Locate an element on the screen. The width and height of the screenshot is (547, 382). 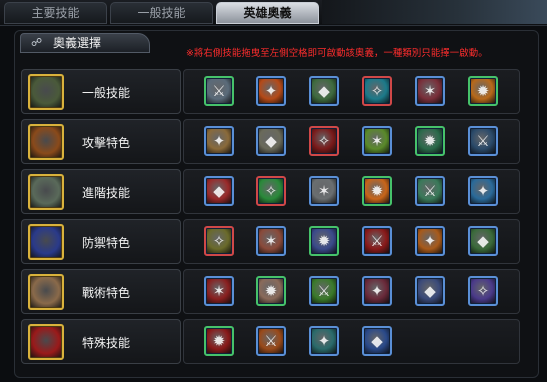
category-row-1: 攻擊特色 is located at coordinates (101, 141).